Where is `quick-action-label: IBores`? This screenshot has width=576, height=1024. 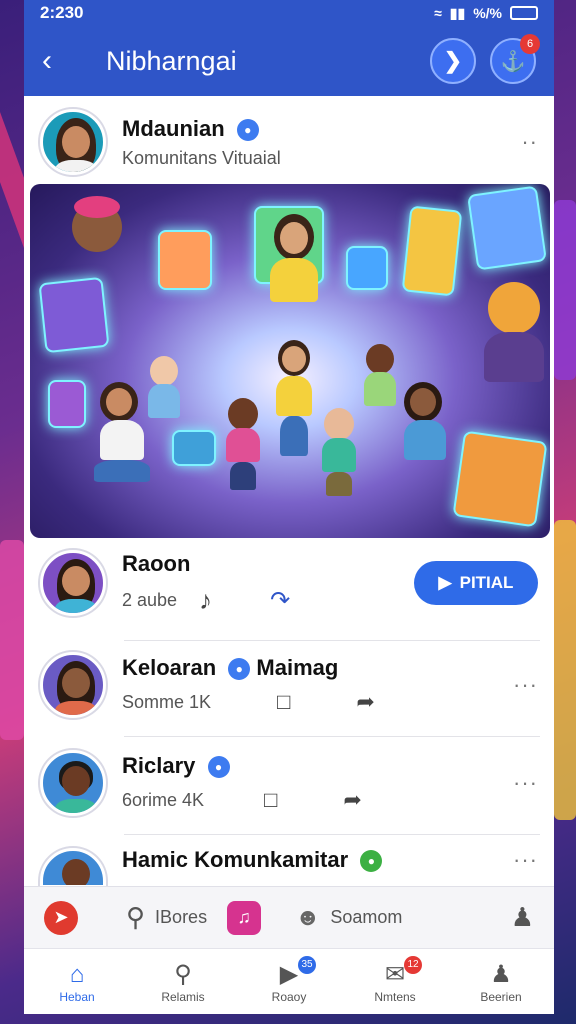
quick-action-label: IBores is located at coordinates (181, 917).